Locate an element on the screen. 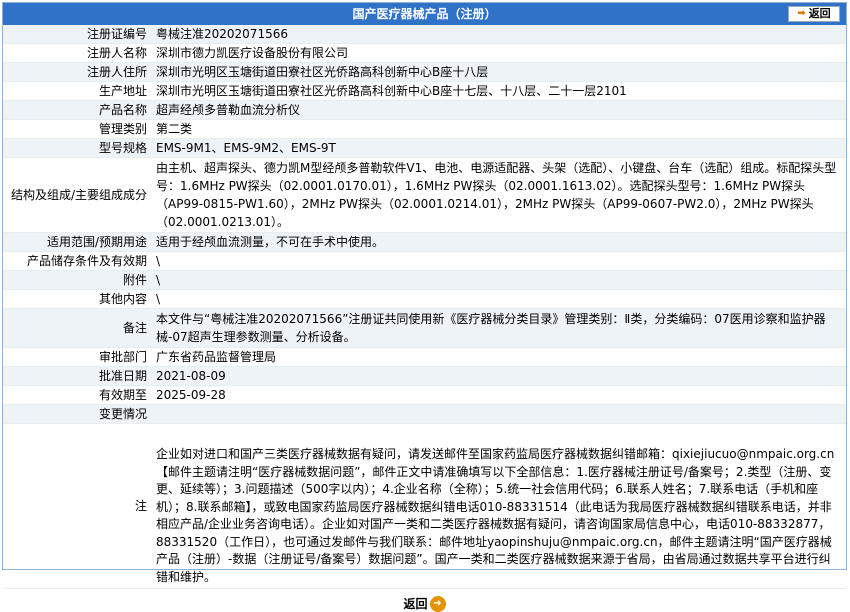 The width and height of the screenshot is (850, 612). table-row: 注册证编号 粤械注准20202071566 is located at coordinates (424, 34).